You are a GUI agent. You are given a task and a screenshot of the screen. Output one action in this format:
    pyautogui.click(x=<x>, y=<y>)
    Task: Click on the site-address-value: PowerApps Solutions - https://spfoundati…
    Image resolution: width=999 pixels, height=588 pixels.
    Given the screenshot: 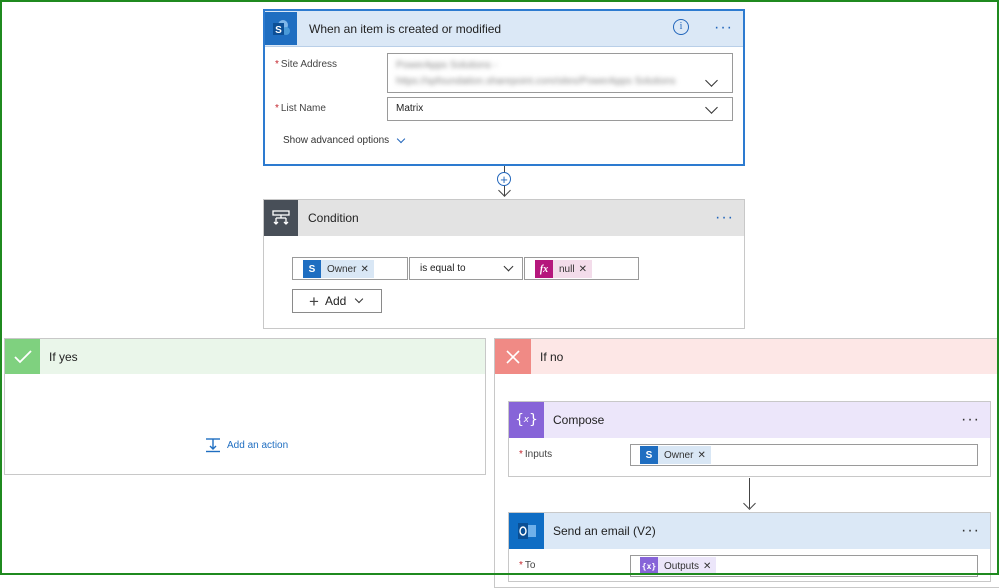 What is the action you would take?
    pyautogui.click(x=536, y=73)
    